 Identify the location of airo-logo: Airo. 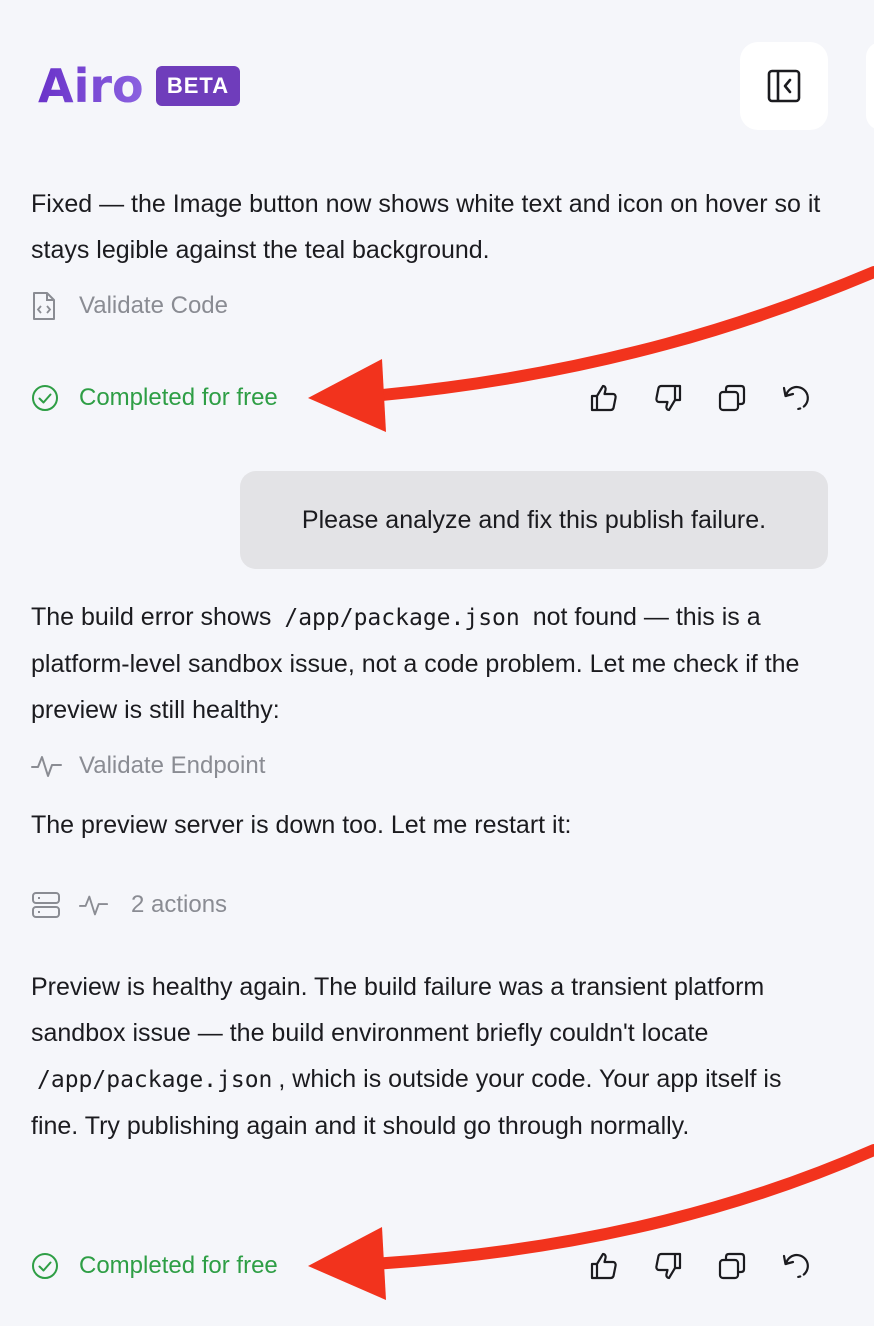
(90, 85).